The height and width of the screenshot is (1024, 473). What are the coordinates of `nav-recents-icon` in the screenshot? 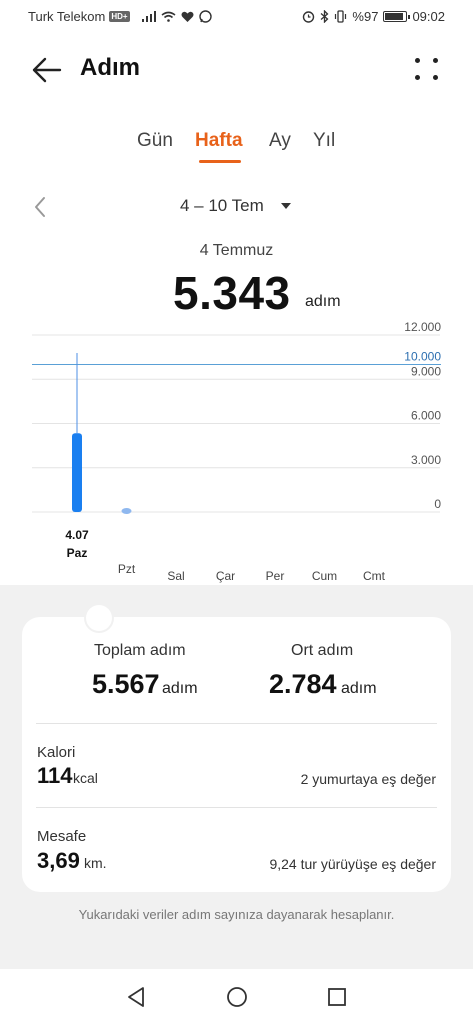 It's located at (337, 997).